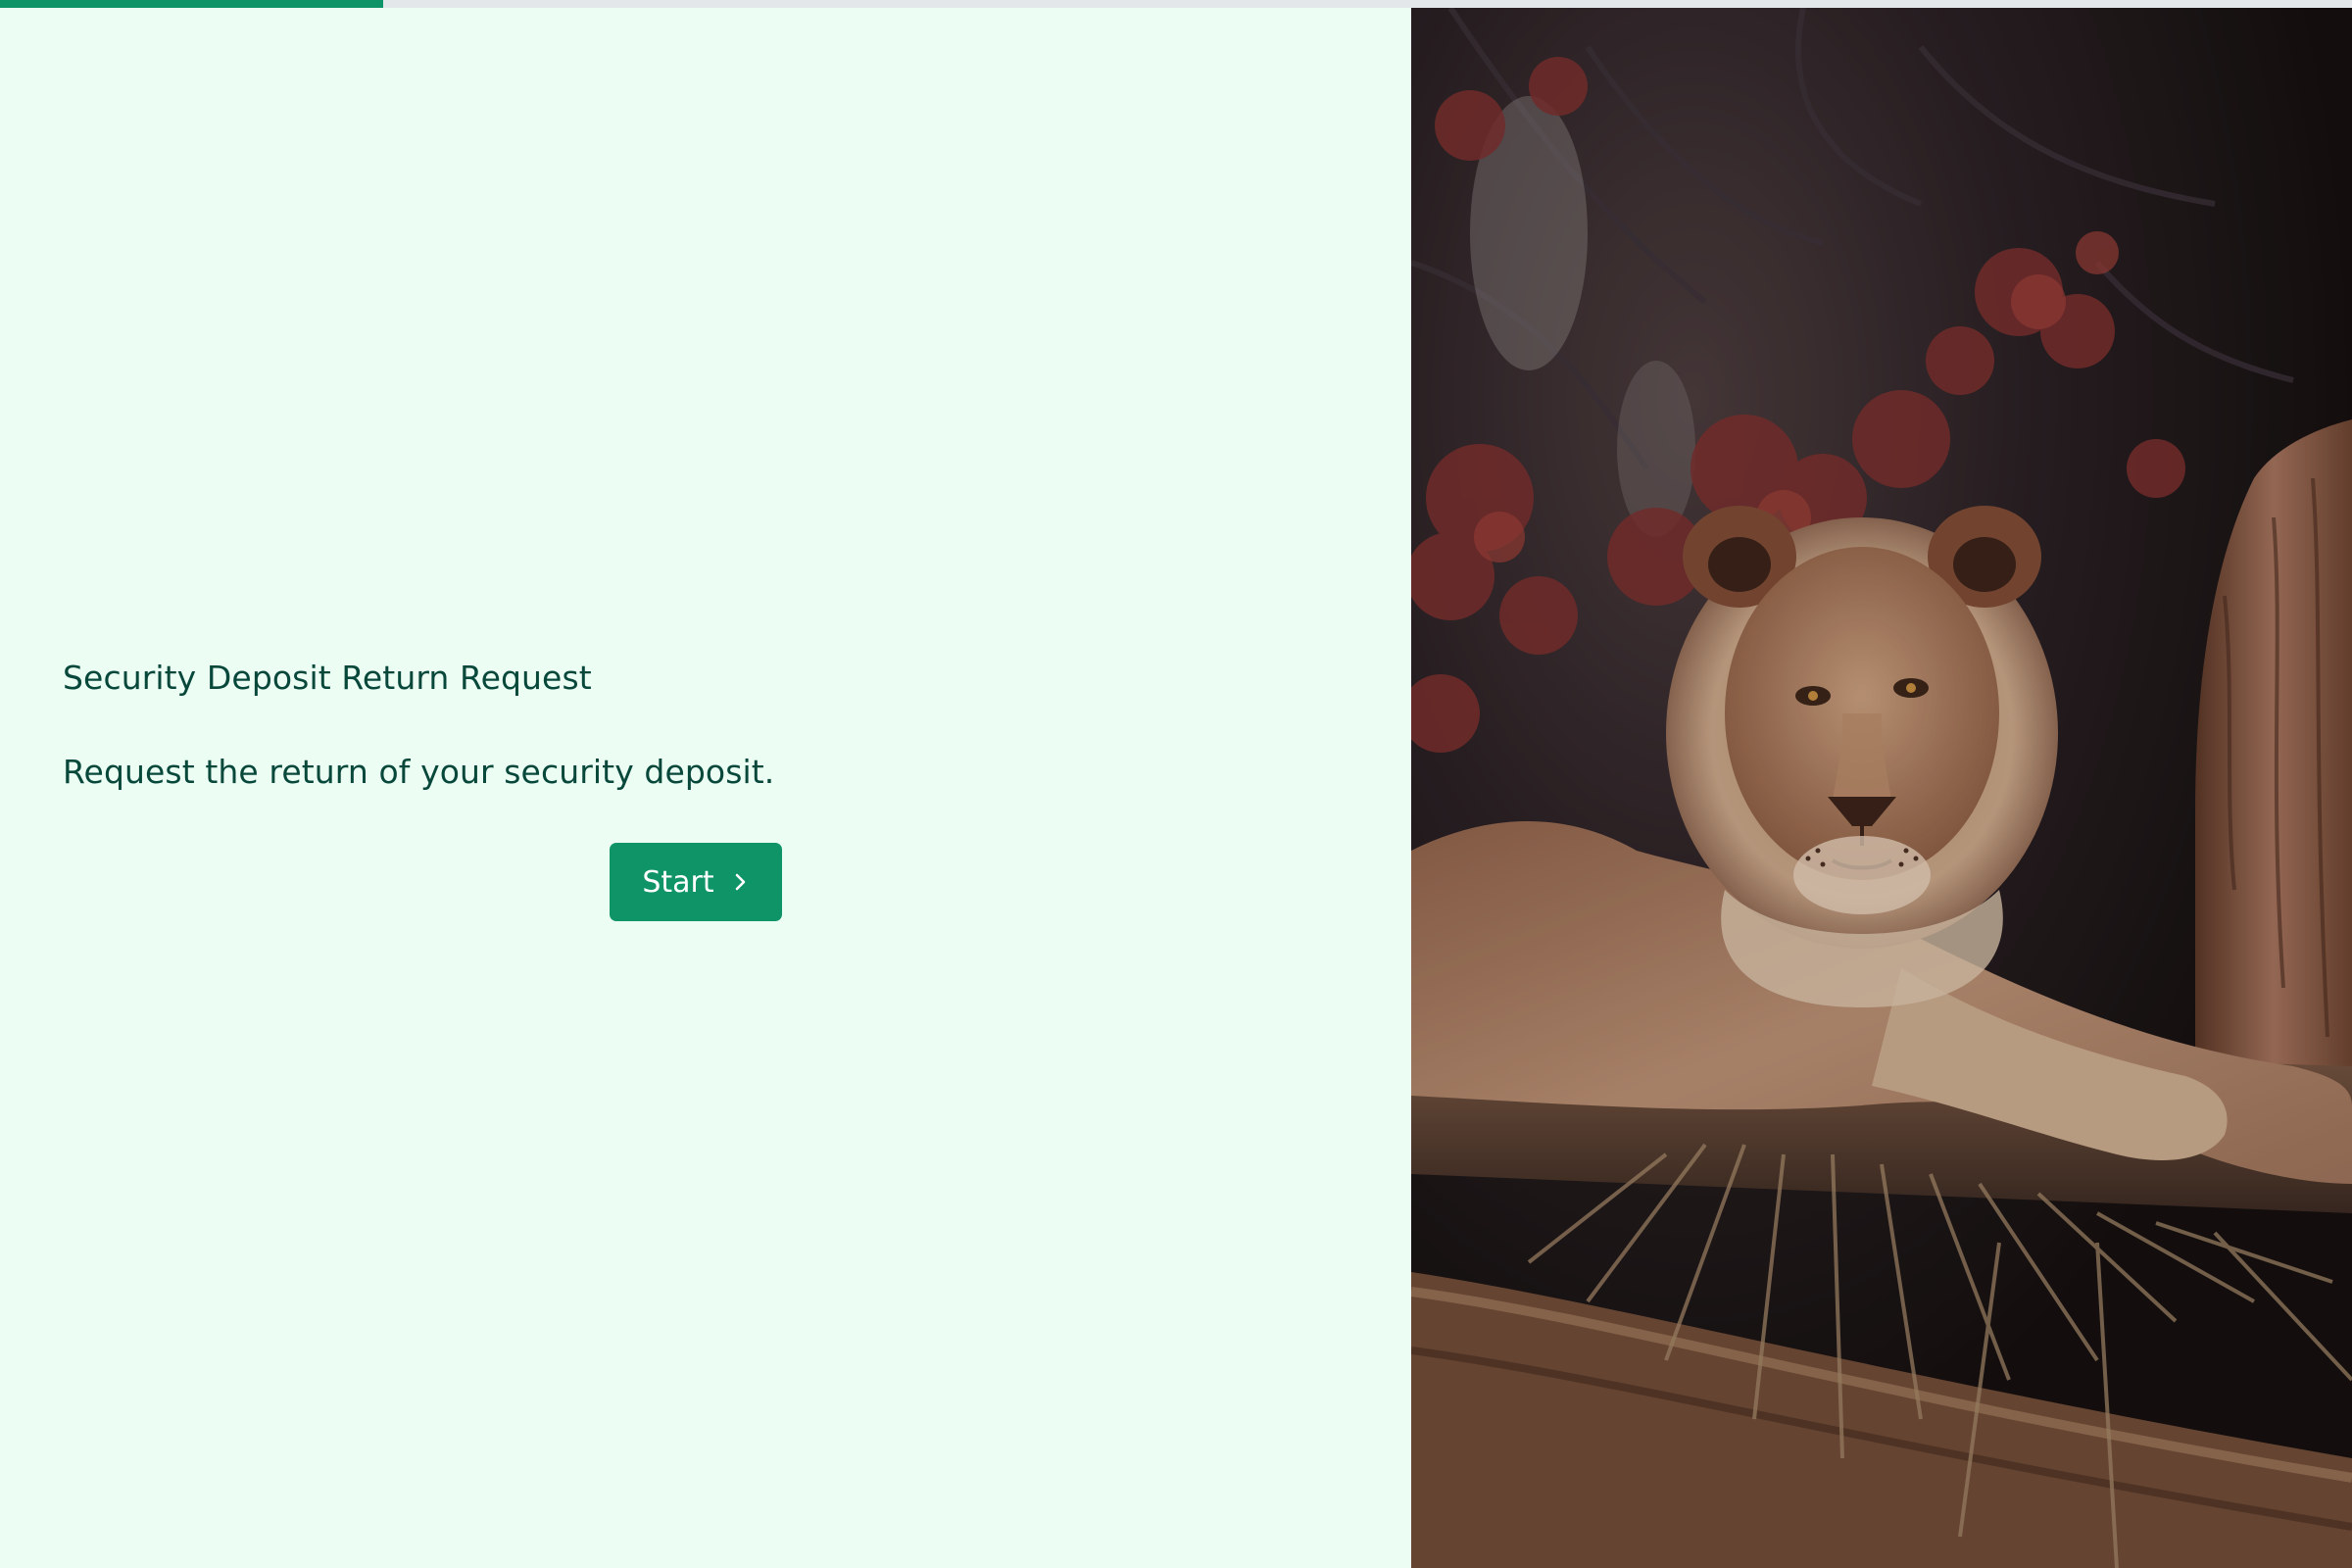 The height and width of the screenshot is (1568, 2352). I want to click on start-button: Start, so click(696, 882).